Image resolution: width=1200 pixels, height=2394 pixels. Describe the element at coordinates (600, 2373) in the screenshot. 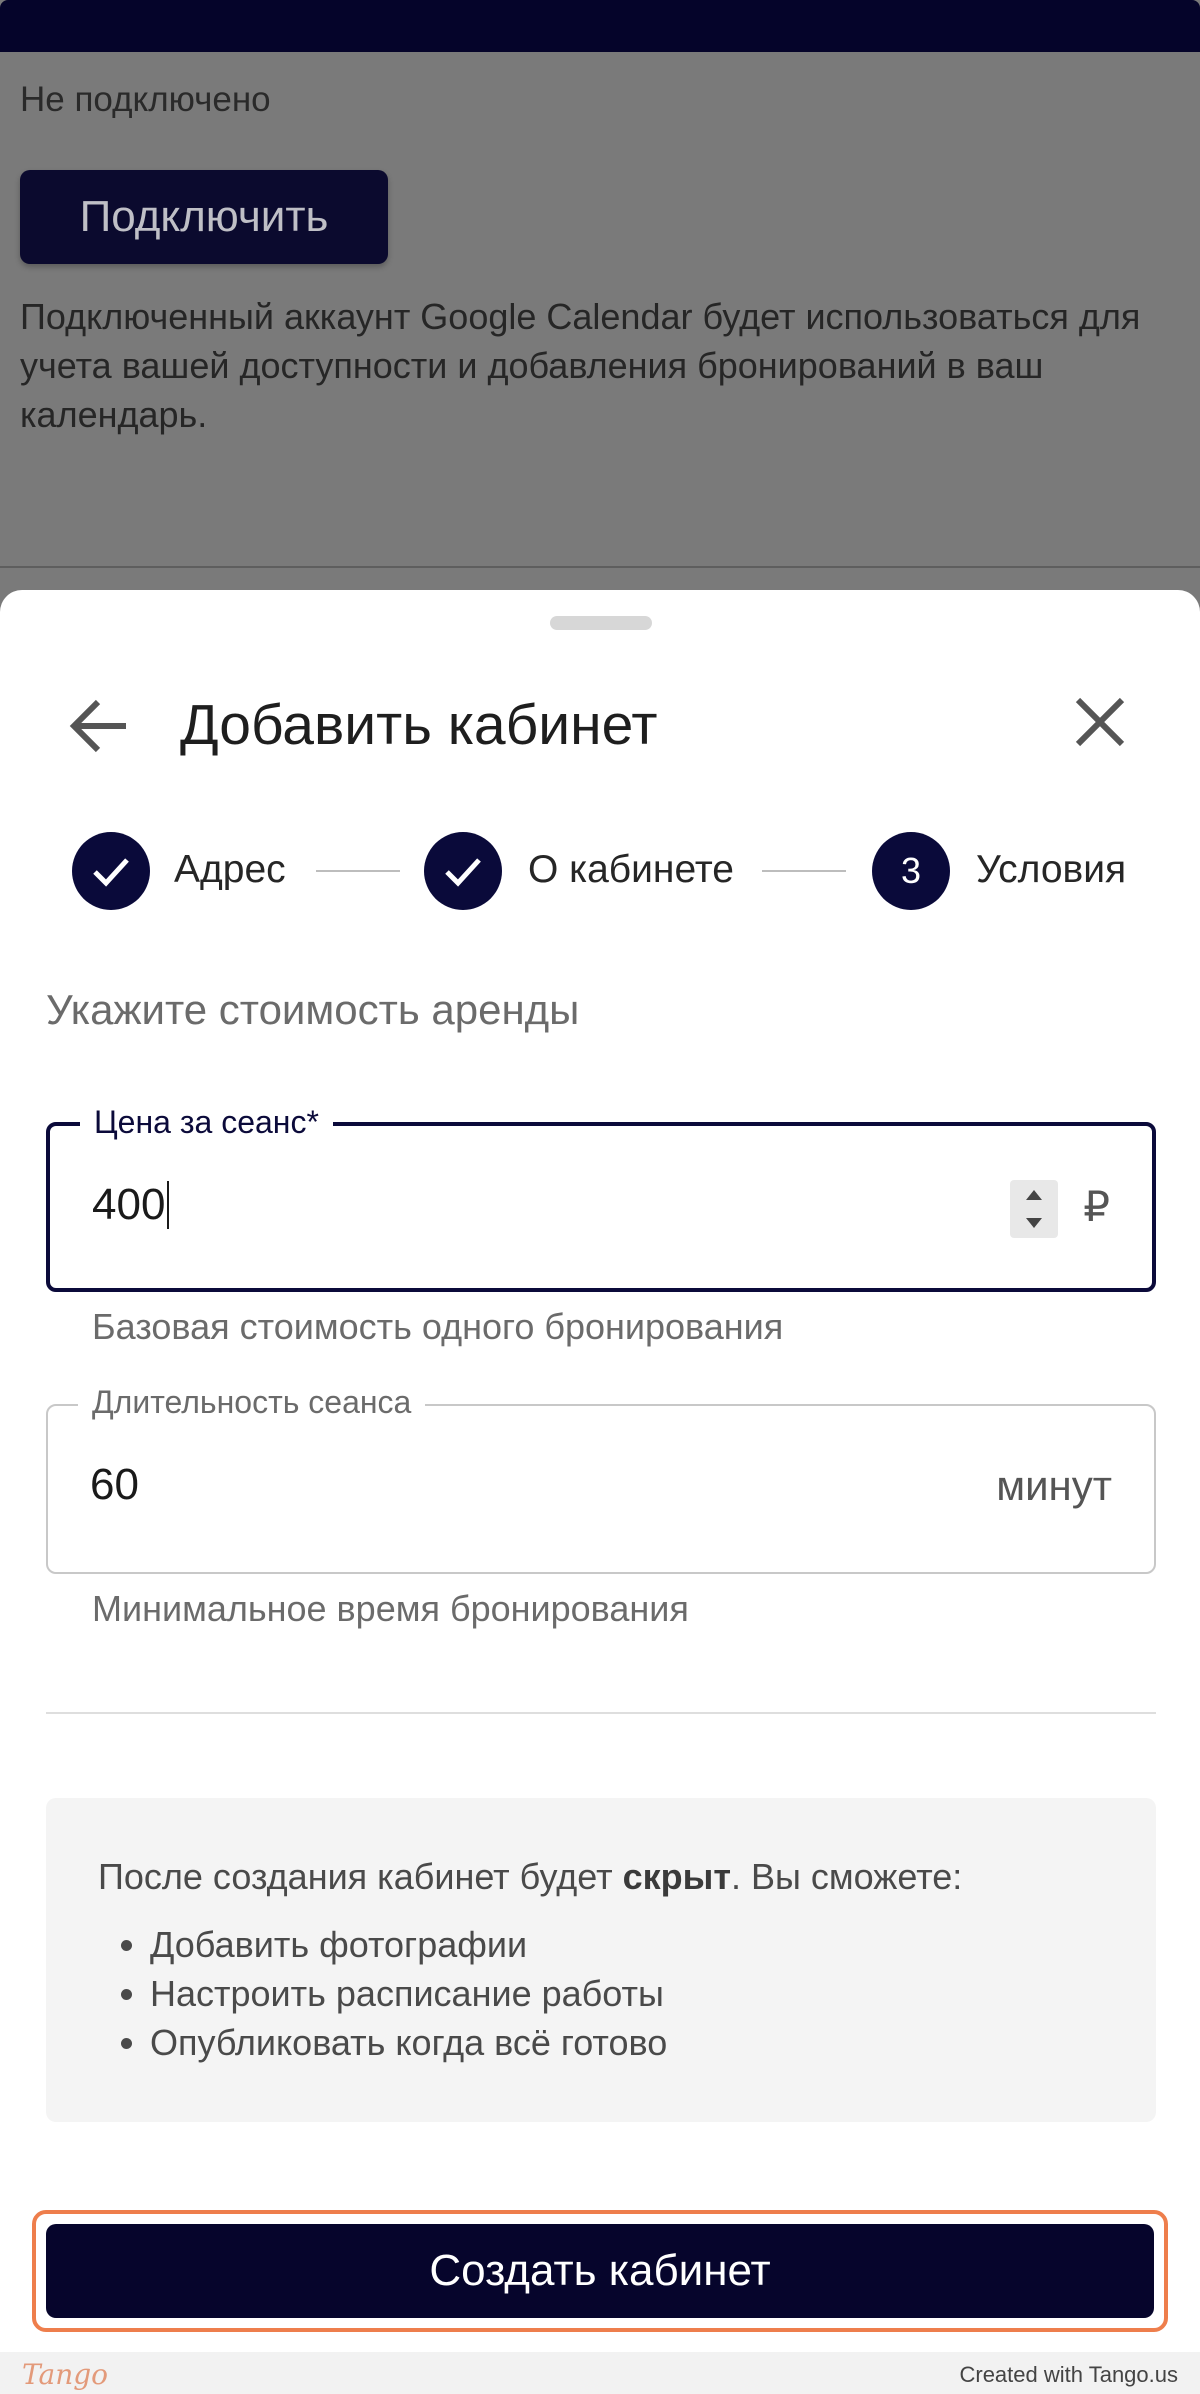

I see `watermark-footer: Tango Created with Tango.us` at that location.